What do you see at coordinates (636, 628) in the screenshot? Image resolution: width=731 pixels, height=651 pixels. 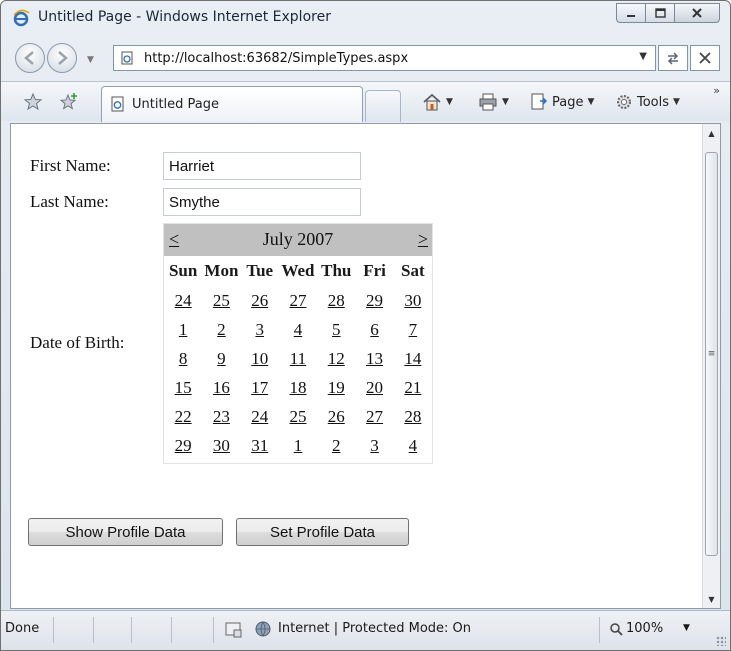 I see `zoom-control: 100%` at bounding box center [636, 628].